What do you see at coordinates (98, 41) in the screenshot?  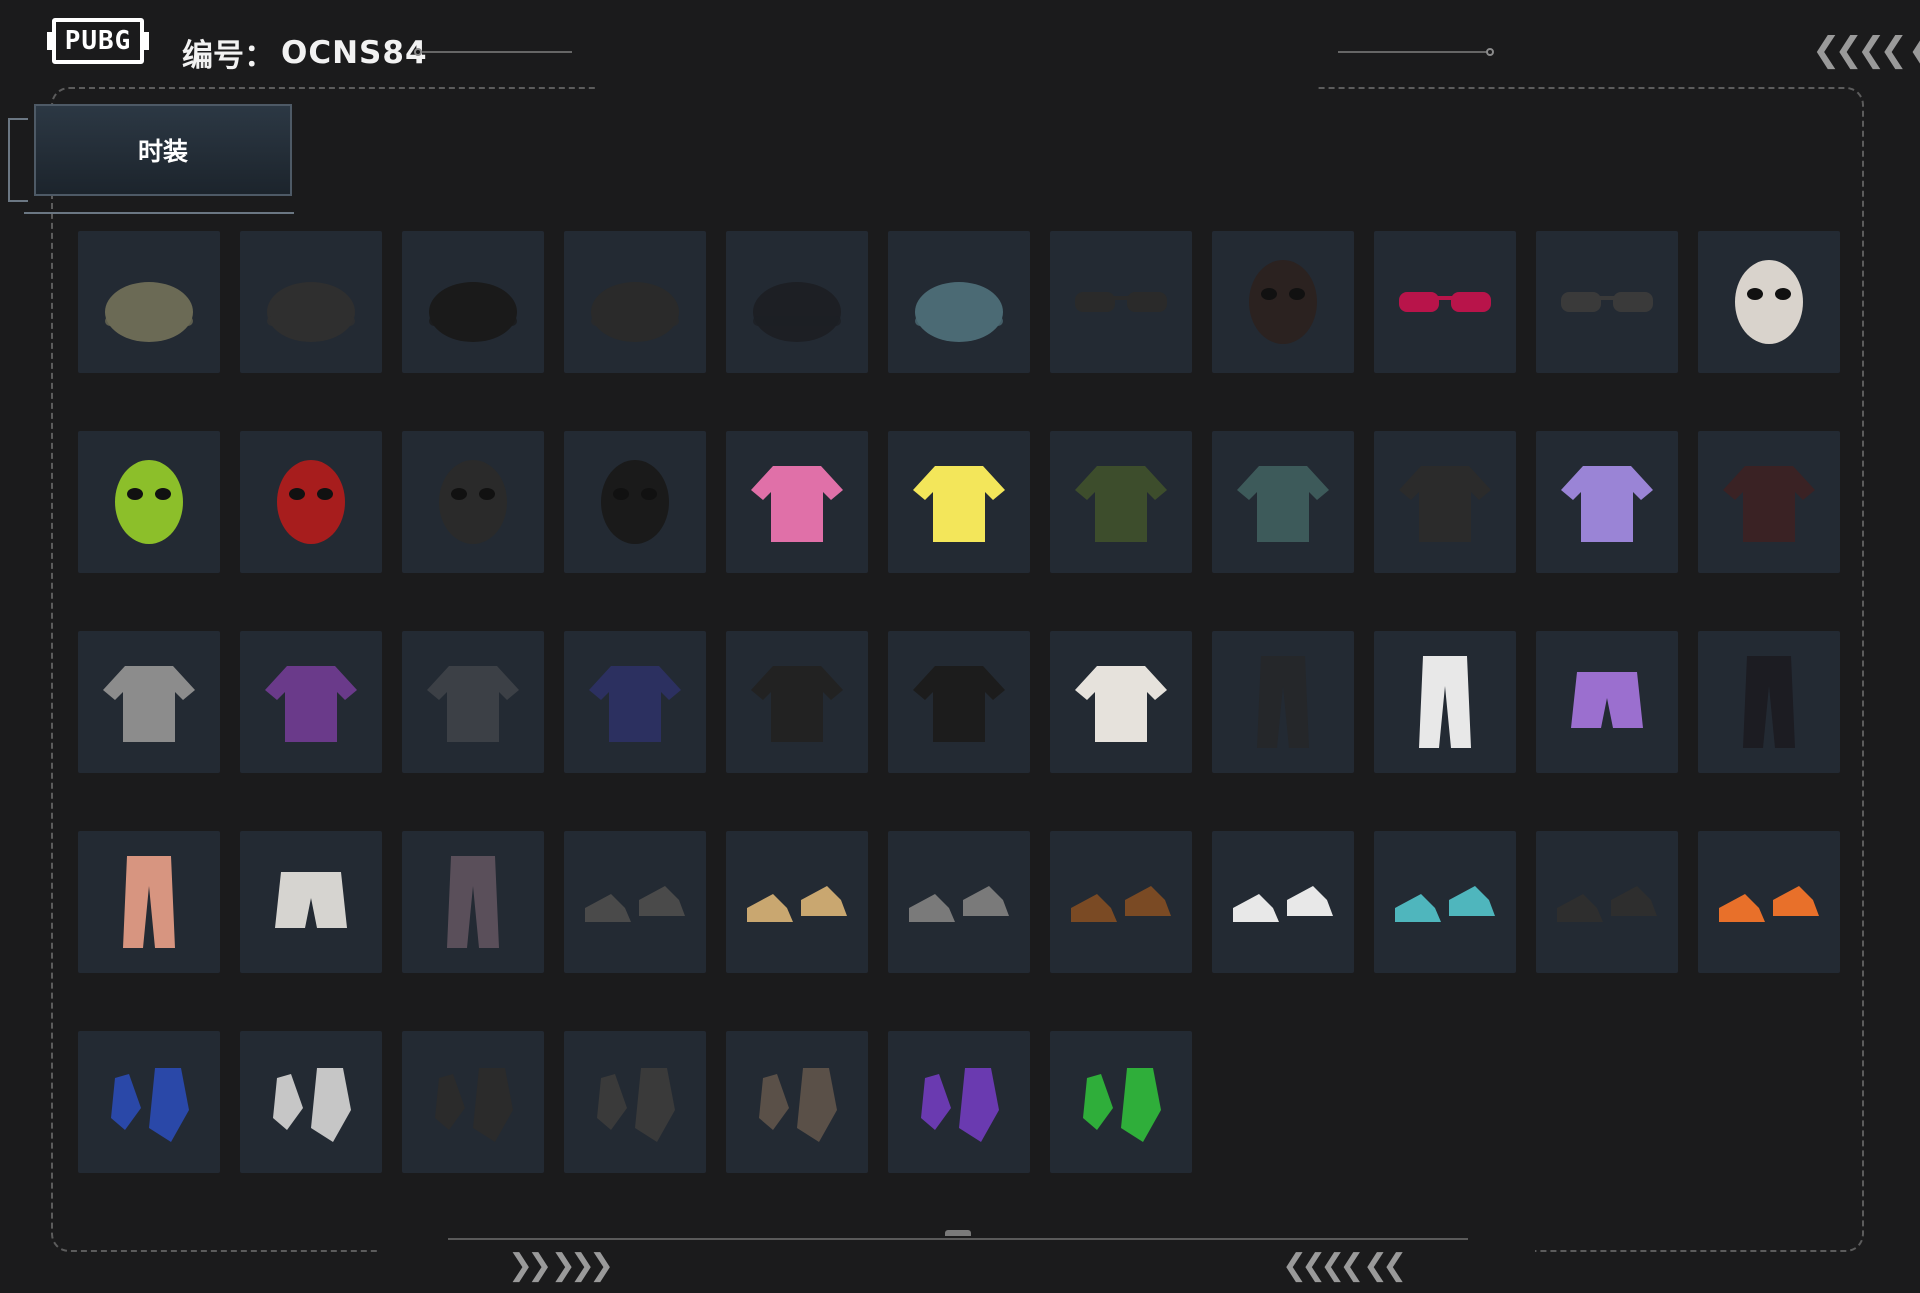 I see `logo-text: PUBG` at bounding box center [98, 41].